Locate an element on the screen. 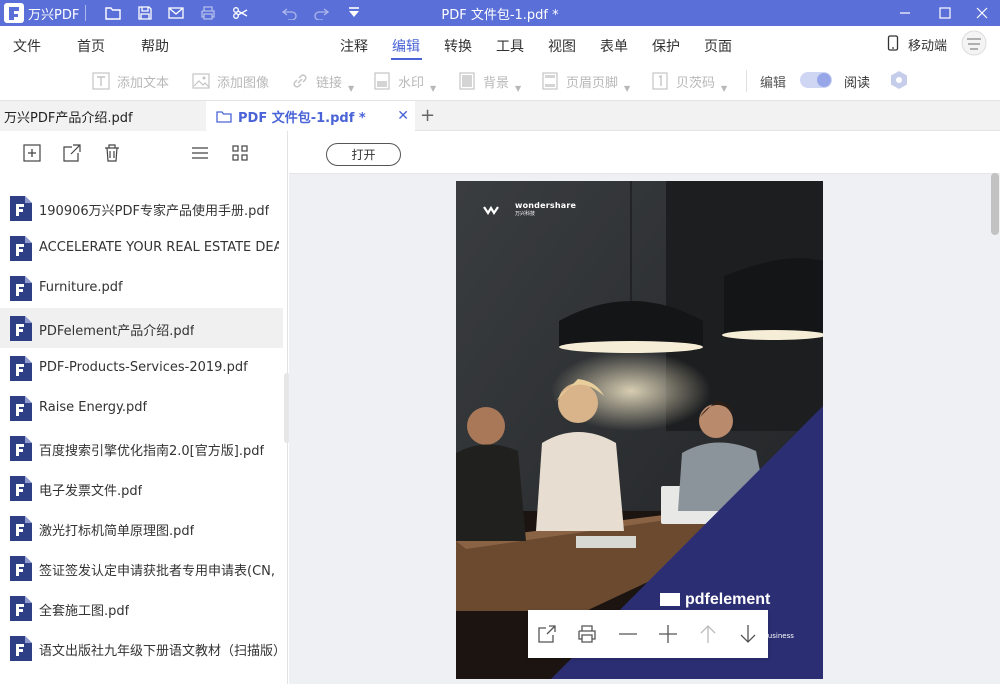 This screenshot has height=684, width=1000. list-item: Furniture.pdf is located at coordinates (141, 288).